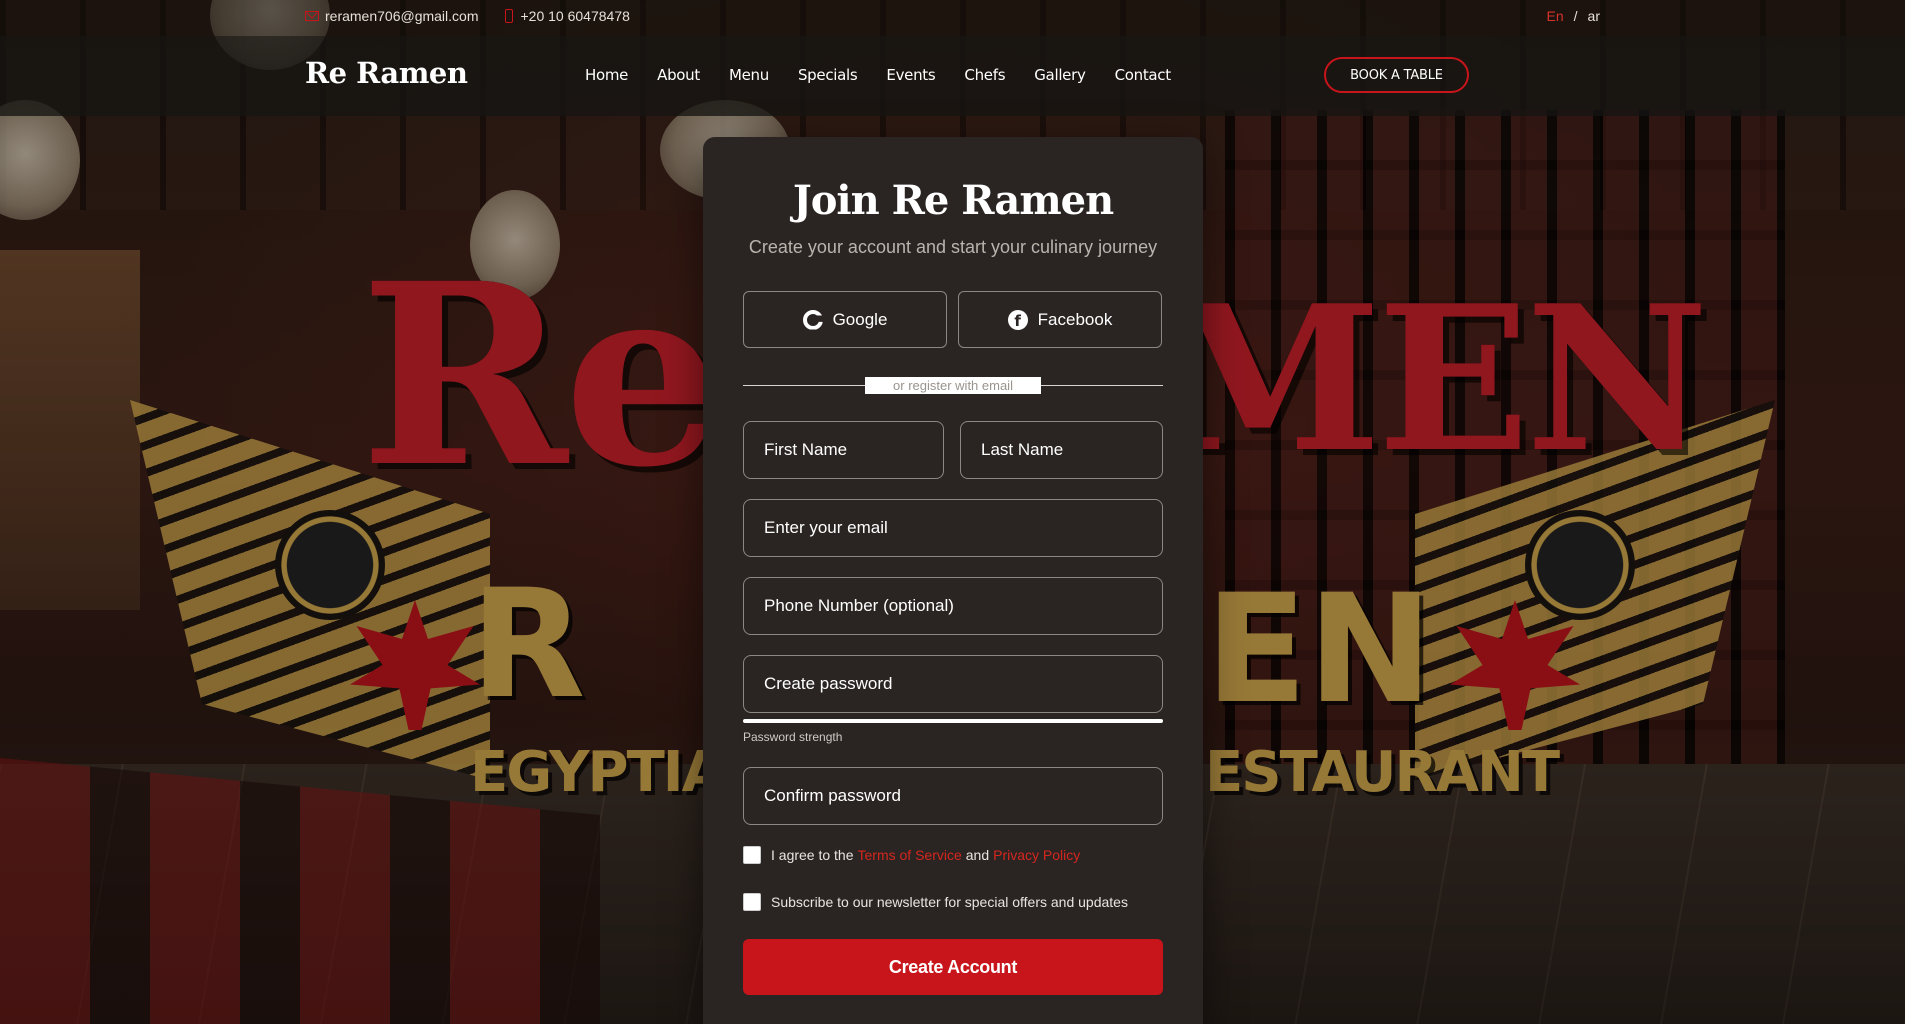 This screenshot has height=1024, width=1905. Describe the element at coordinates (386, 73) in the screenshot. I see `brand-logo: Re Ramen` at that location.